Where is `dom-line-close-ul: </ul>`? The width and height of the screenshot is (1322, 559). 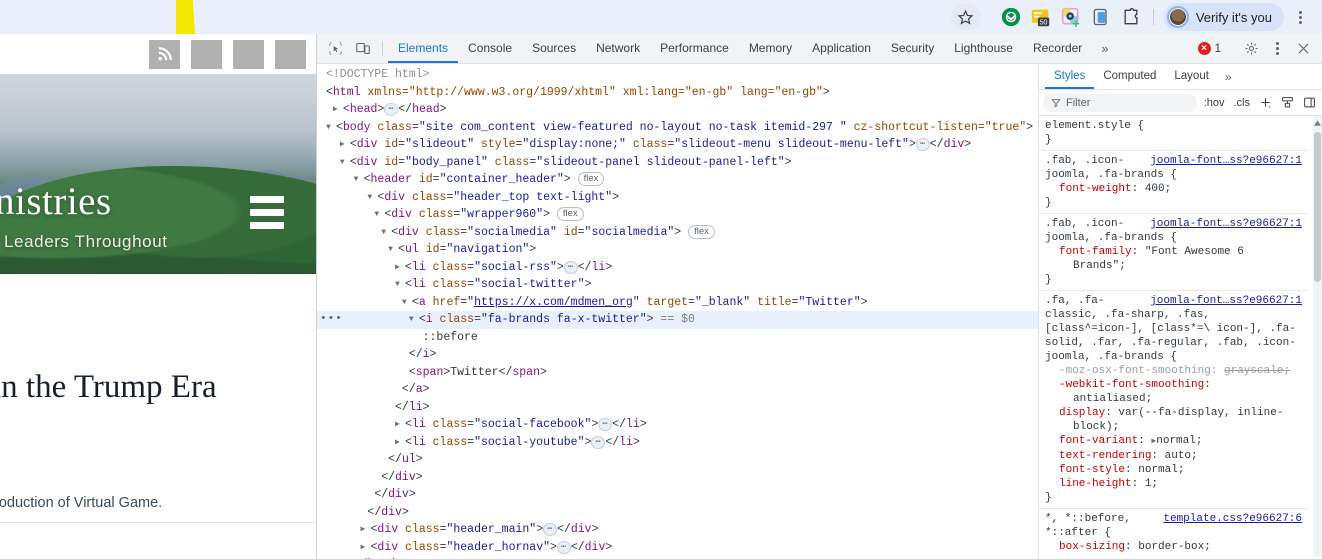
dom-line-close-ul: </ul> is located at coordinates (677, 460).